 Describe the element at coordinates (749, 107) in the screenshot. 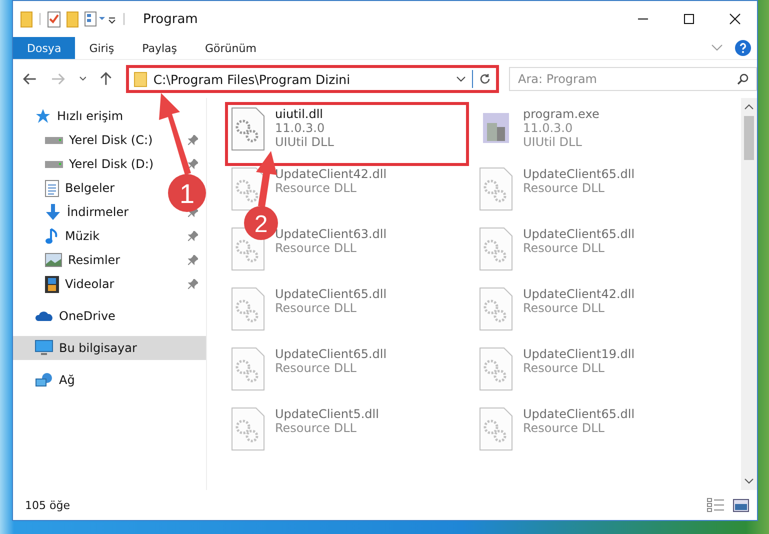

I see `scroll-up-icon` at that location.